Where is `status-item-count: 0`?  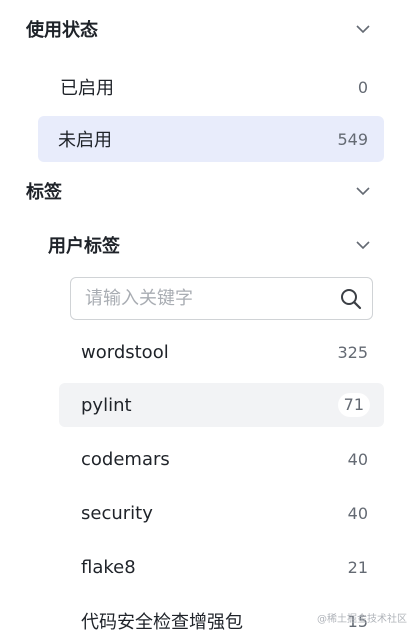
status-item-count: 0 is located at coordinates (362, 87).